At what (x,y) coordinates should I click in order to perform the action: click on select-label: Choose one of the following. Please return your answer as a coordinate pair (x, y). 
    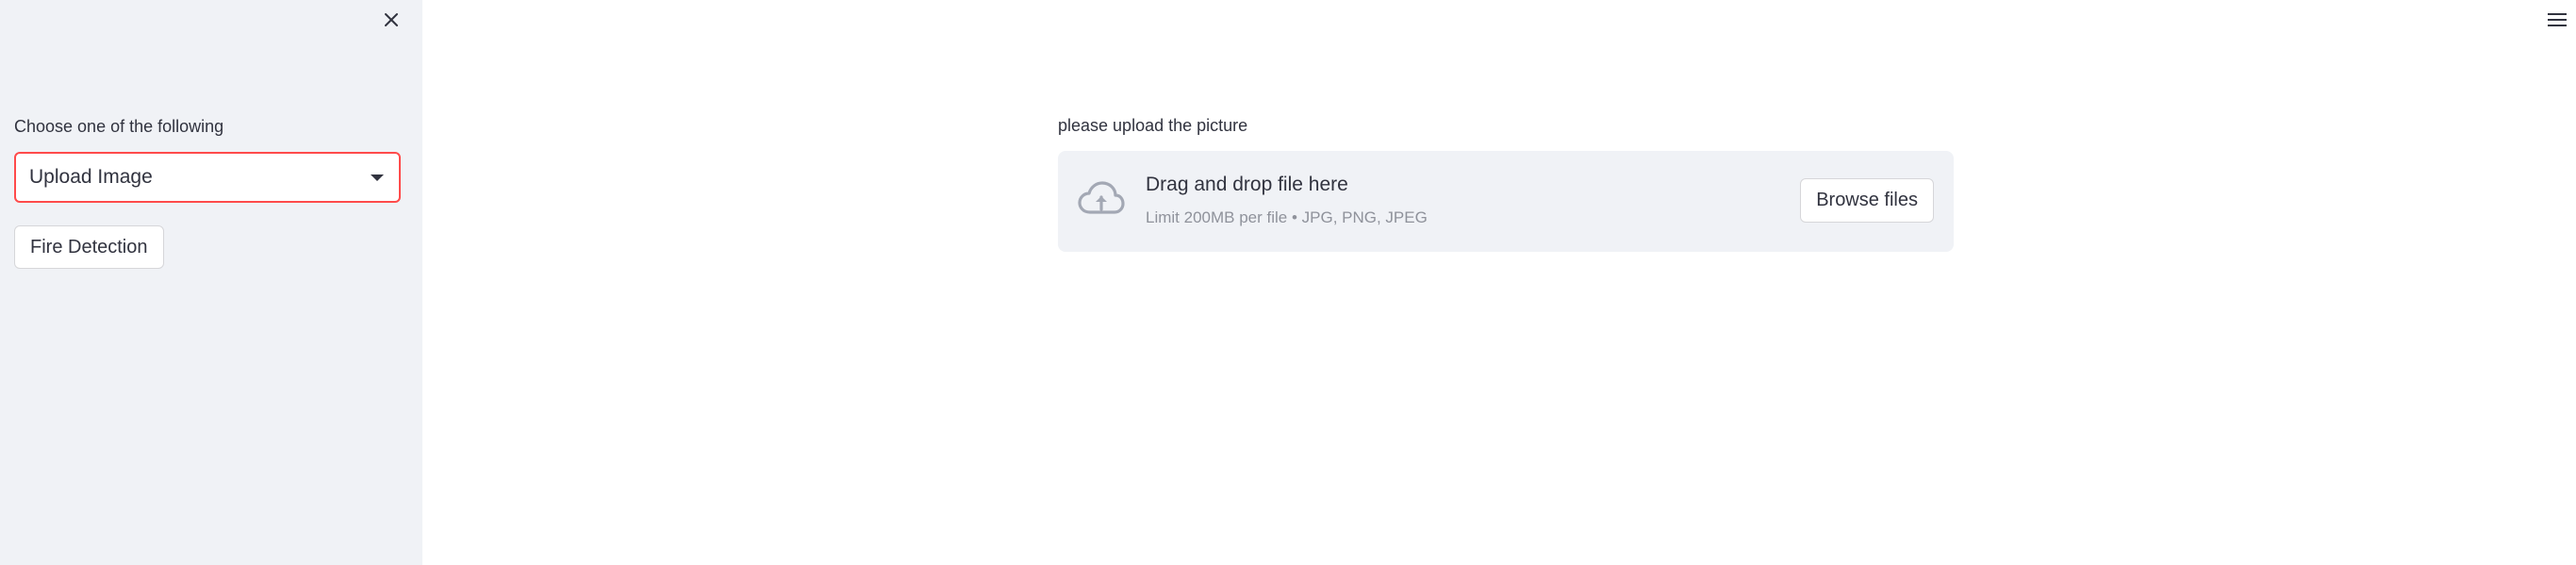
    Looking at the image, I should click on (119, 126).